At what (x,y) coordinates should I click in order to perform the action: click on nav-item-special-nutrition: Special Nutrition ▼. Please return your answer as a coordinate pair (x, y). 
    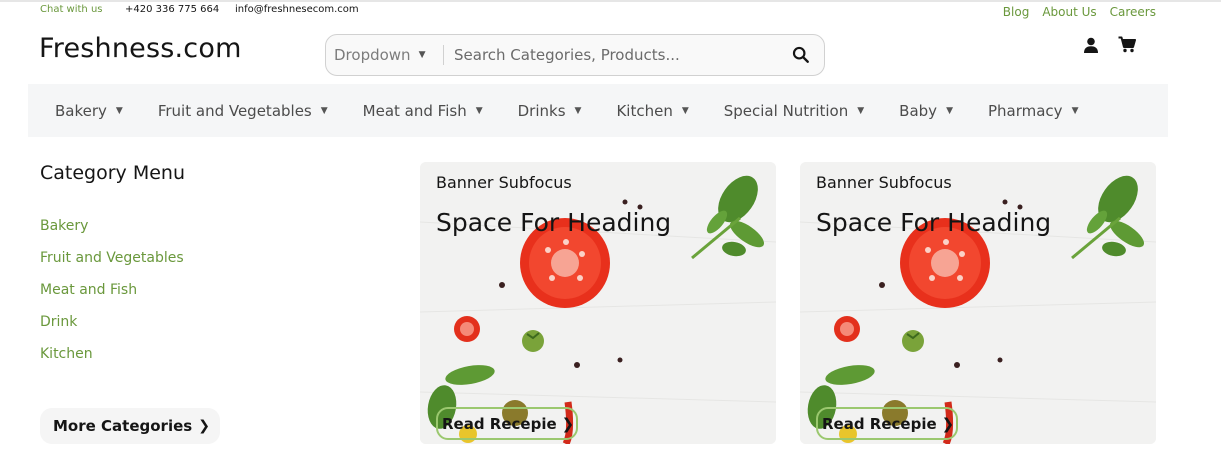
    Looking at the image, I should click on (794, 111).